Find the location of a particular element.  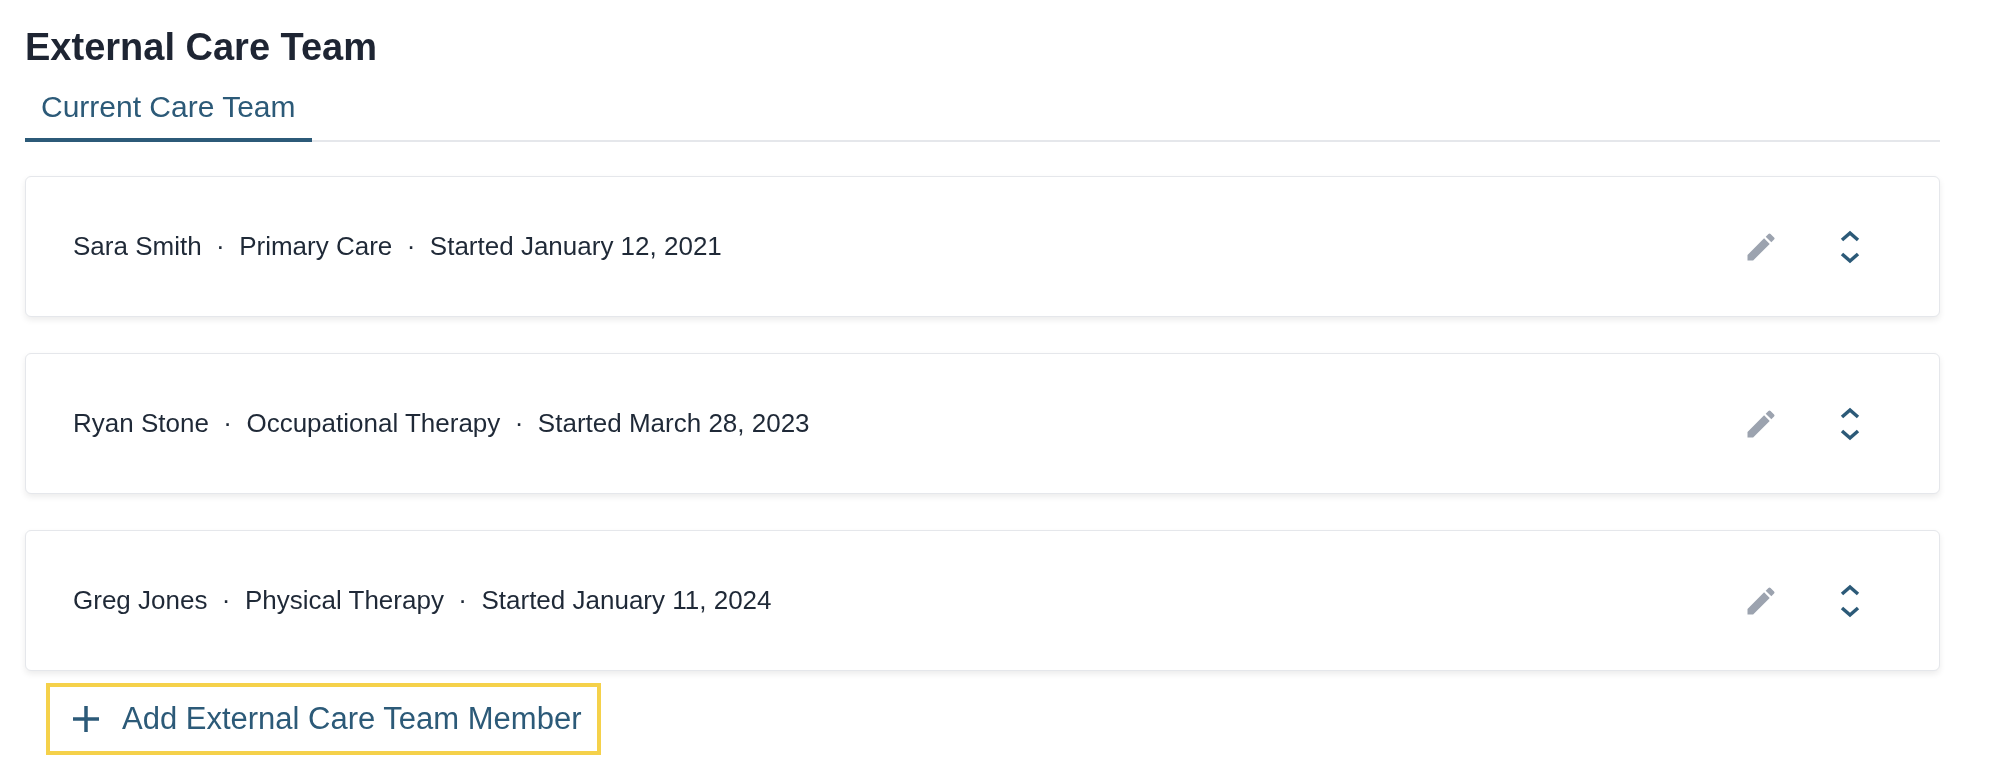

plus-icon is located at coordinates (86, 719).